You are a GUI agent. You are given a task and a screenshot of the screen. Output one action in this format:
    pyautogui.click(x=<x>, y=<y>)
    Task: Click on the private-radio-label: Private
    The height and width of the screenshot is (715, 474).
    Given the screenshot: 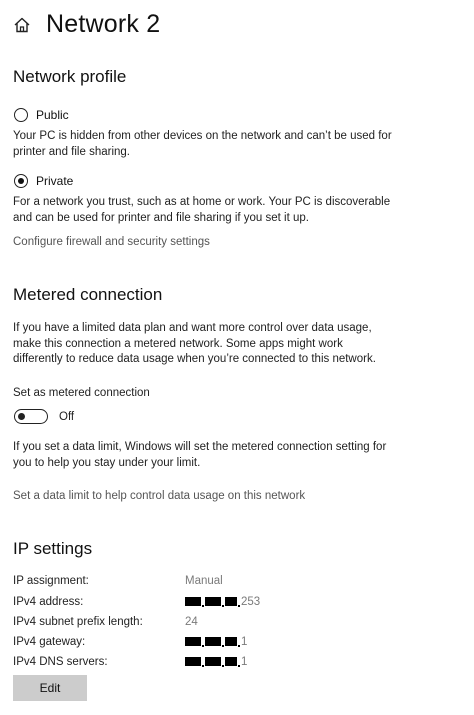 What is the action you would take?
    pyautogui.click(x=54, y=181)
    